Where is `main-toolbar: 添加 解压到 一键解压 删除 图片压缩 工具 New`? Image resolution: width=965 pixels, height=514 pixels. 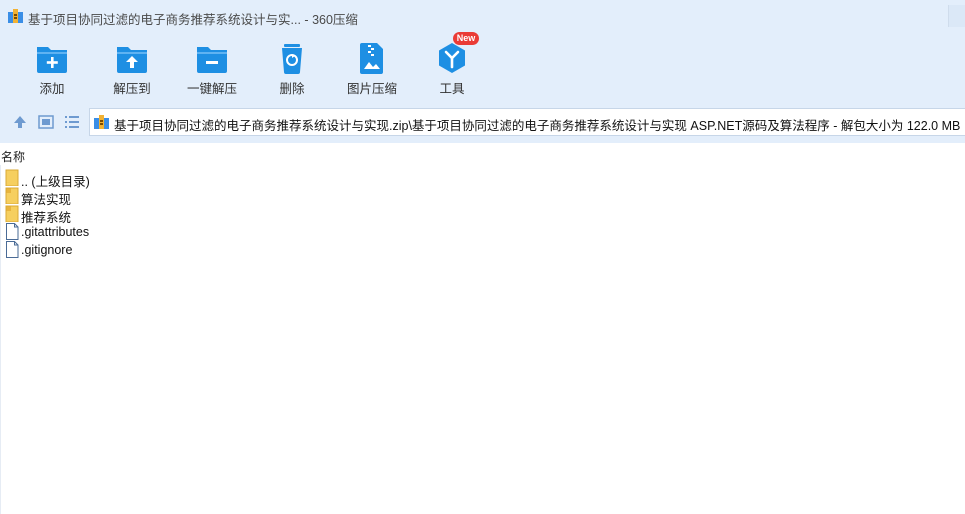 main-toolbar: 添加 解压到 一键解压 删除 图片压缩 工具 New is located at coordinates (482, 66).